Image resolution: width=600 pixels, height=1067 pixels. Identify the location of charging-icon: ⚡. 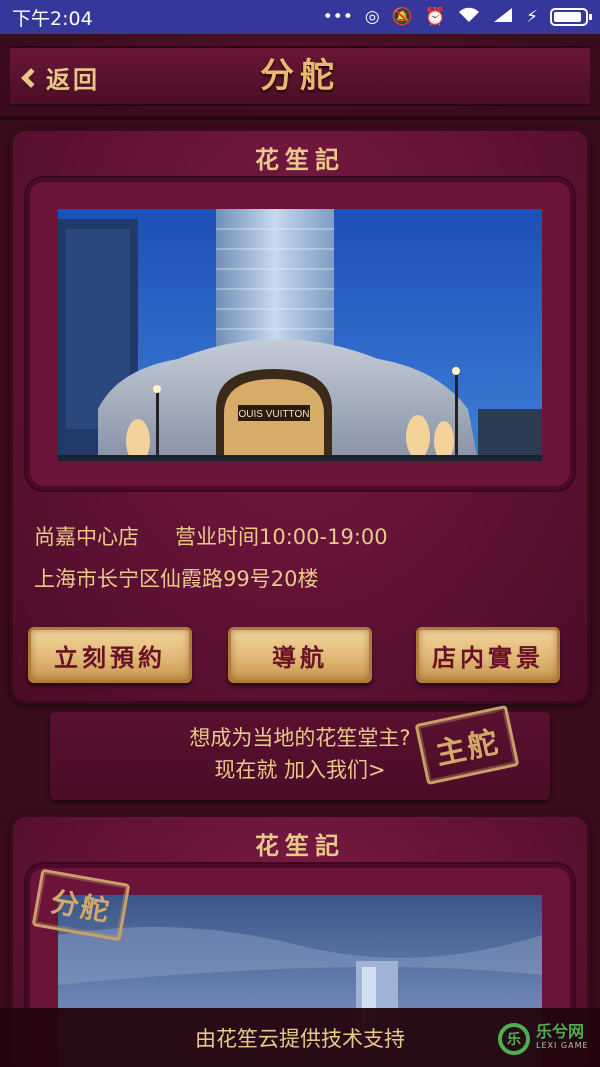
(532, 17).